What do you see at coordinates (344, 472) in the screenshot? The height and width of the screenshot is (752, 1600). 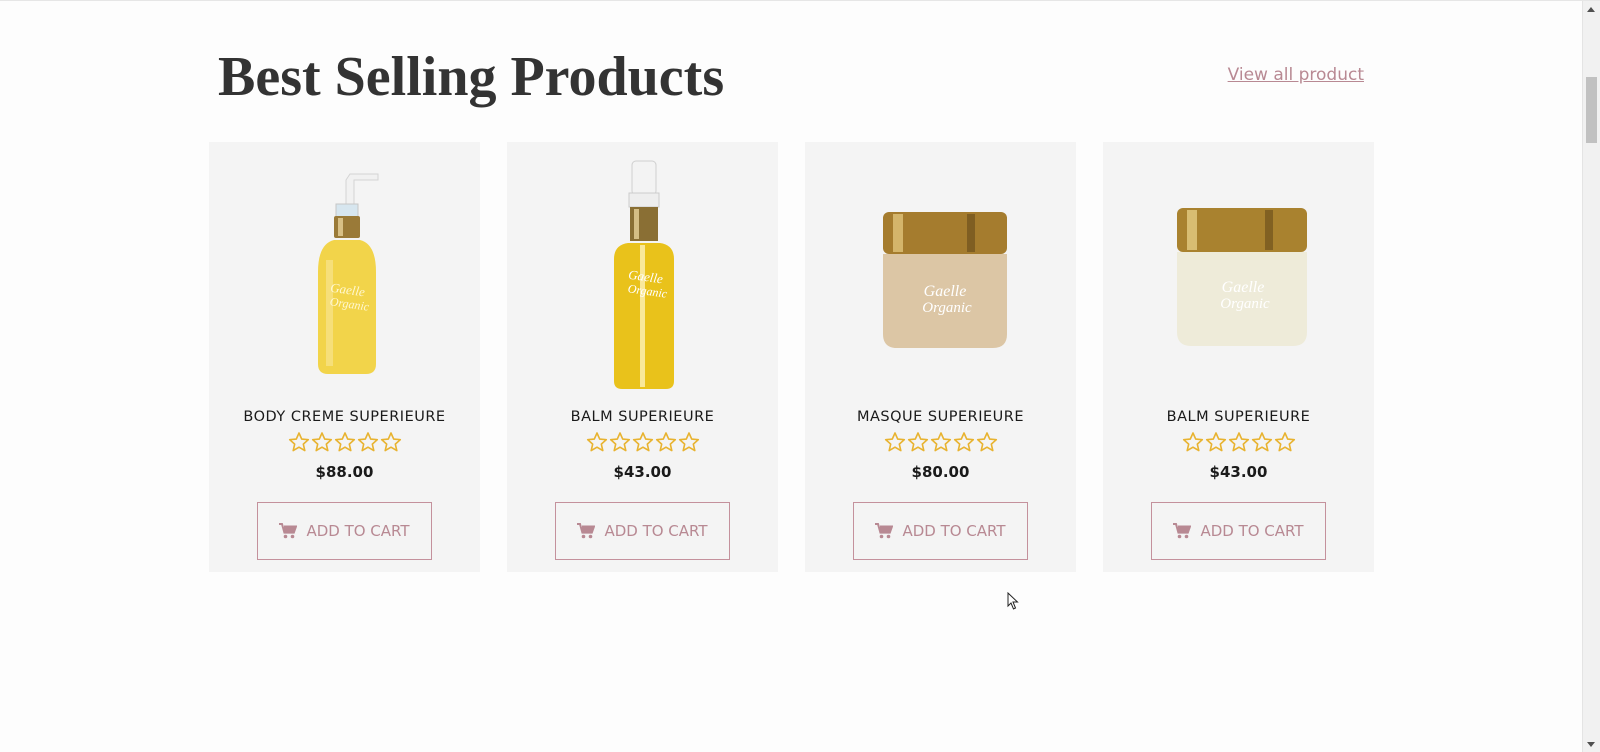 I see `product-price: $88.00` at bounding box center [344, 472].